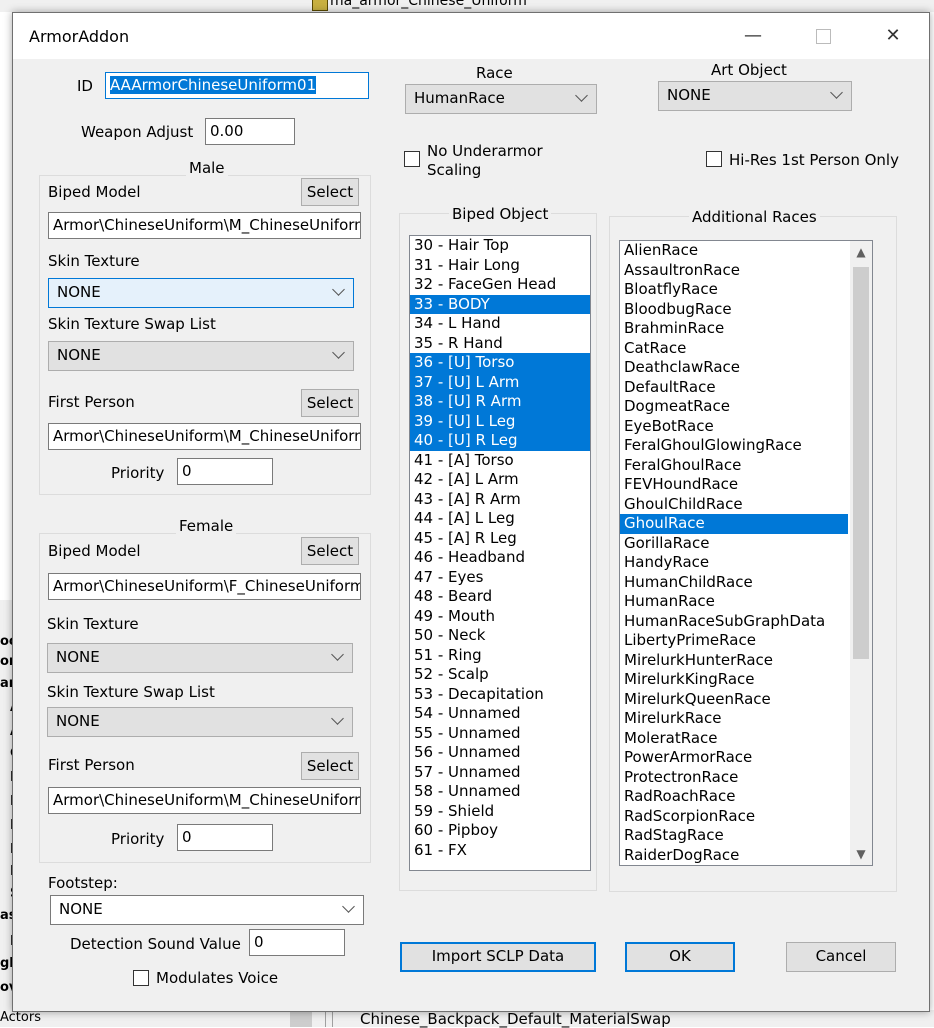 The height and width of the screenshot is (1028, 934). What do you see at coordinates (500, 500) in the screenshot?
I see `biped-object-list-item: 43 - [A] R Arm` at bounding box center [500, 500].